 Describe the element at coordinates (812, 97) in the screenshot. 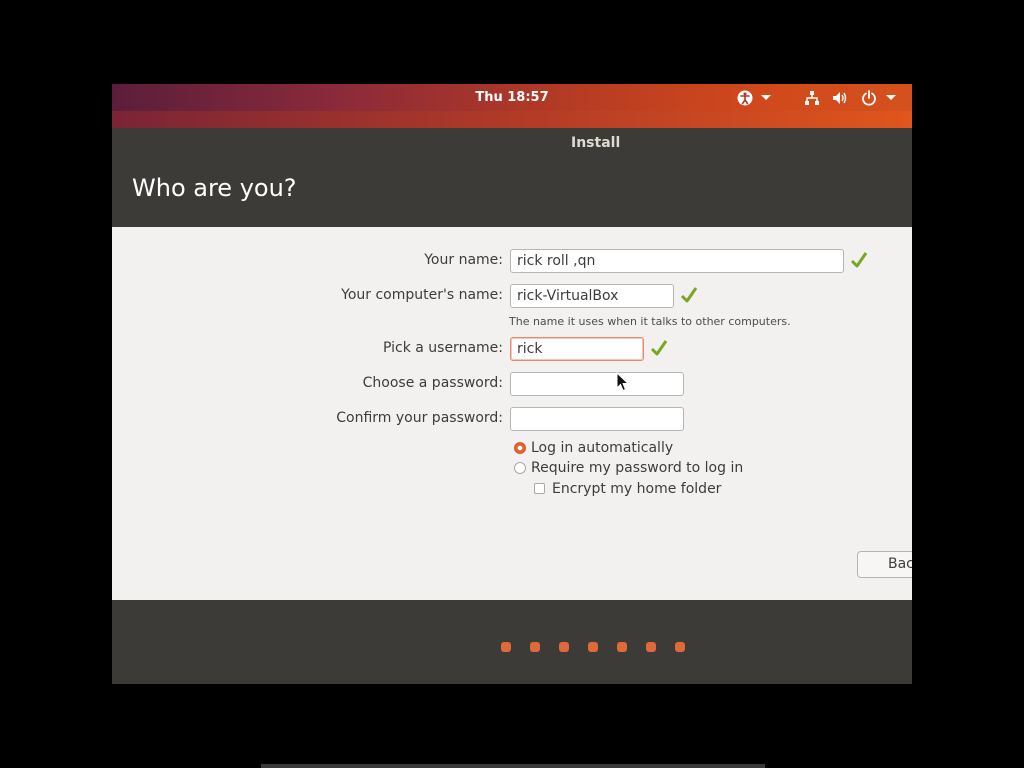

I see `network-icon` at that location.